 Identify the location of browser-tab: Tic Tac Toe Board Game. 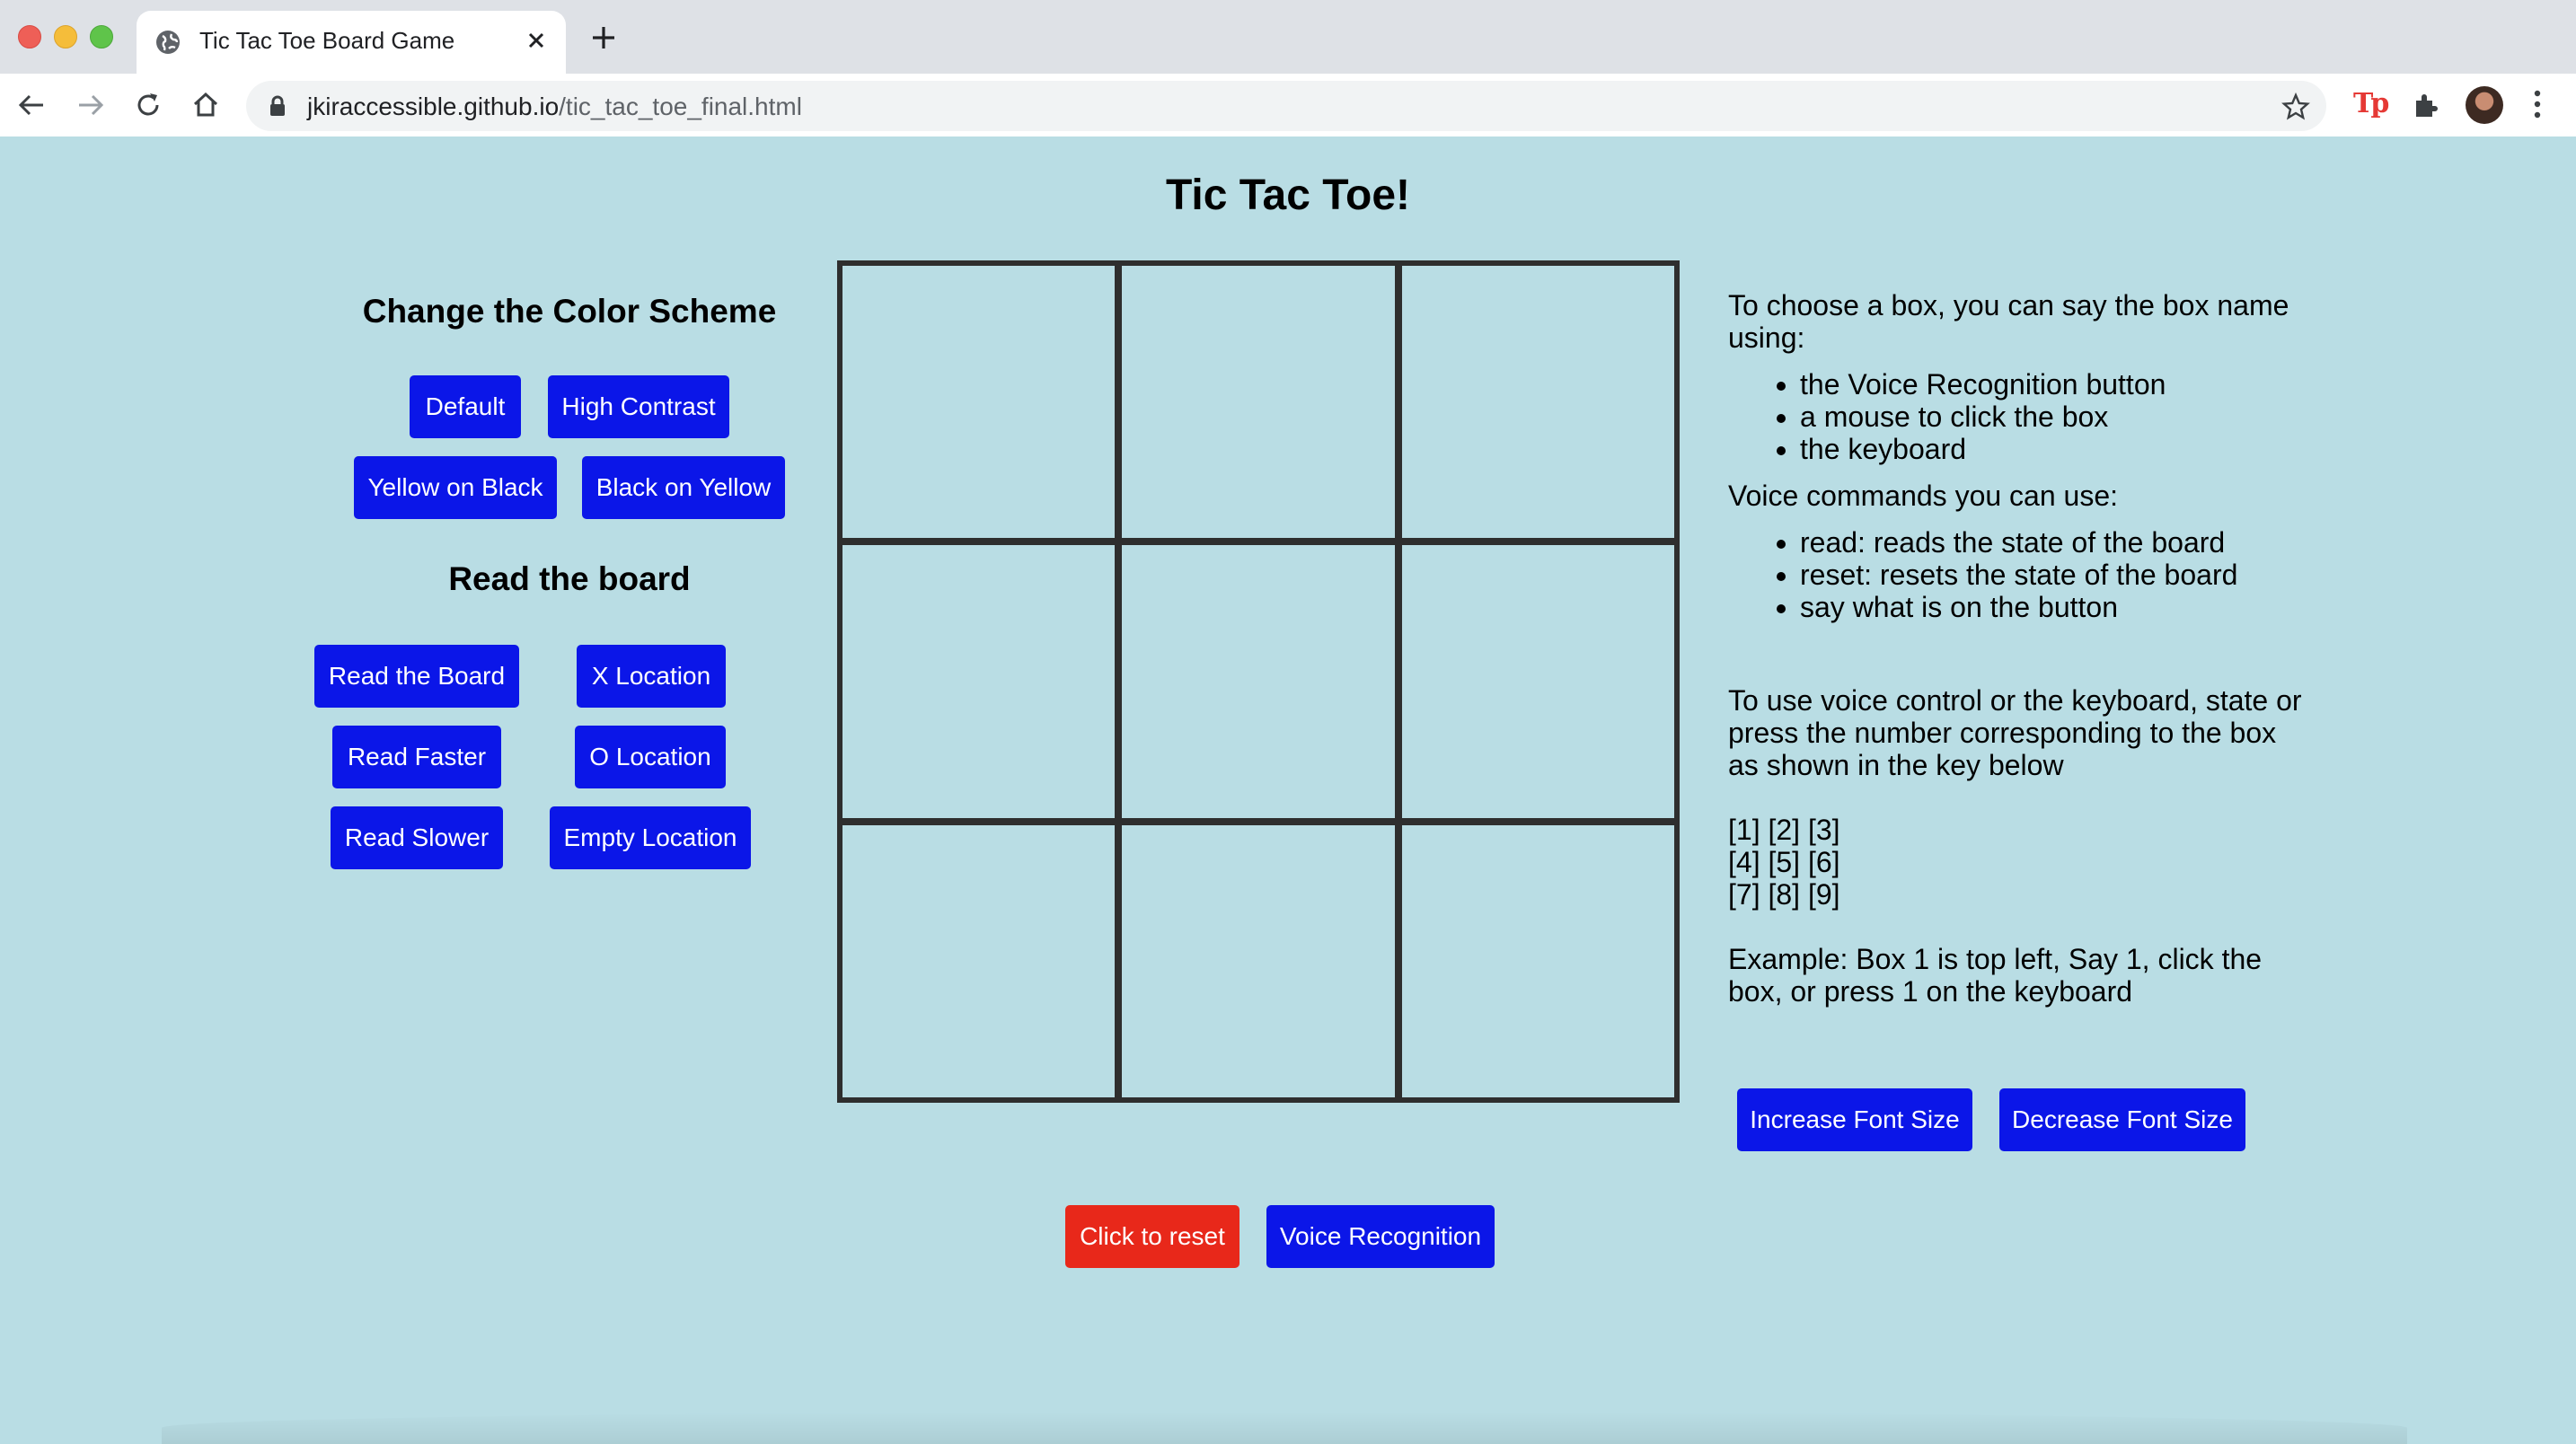
(351, 42).